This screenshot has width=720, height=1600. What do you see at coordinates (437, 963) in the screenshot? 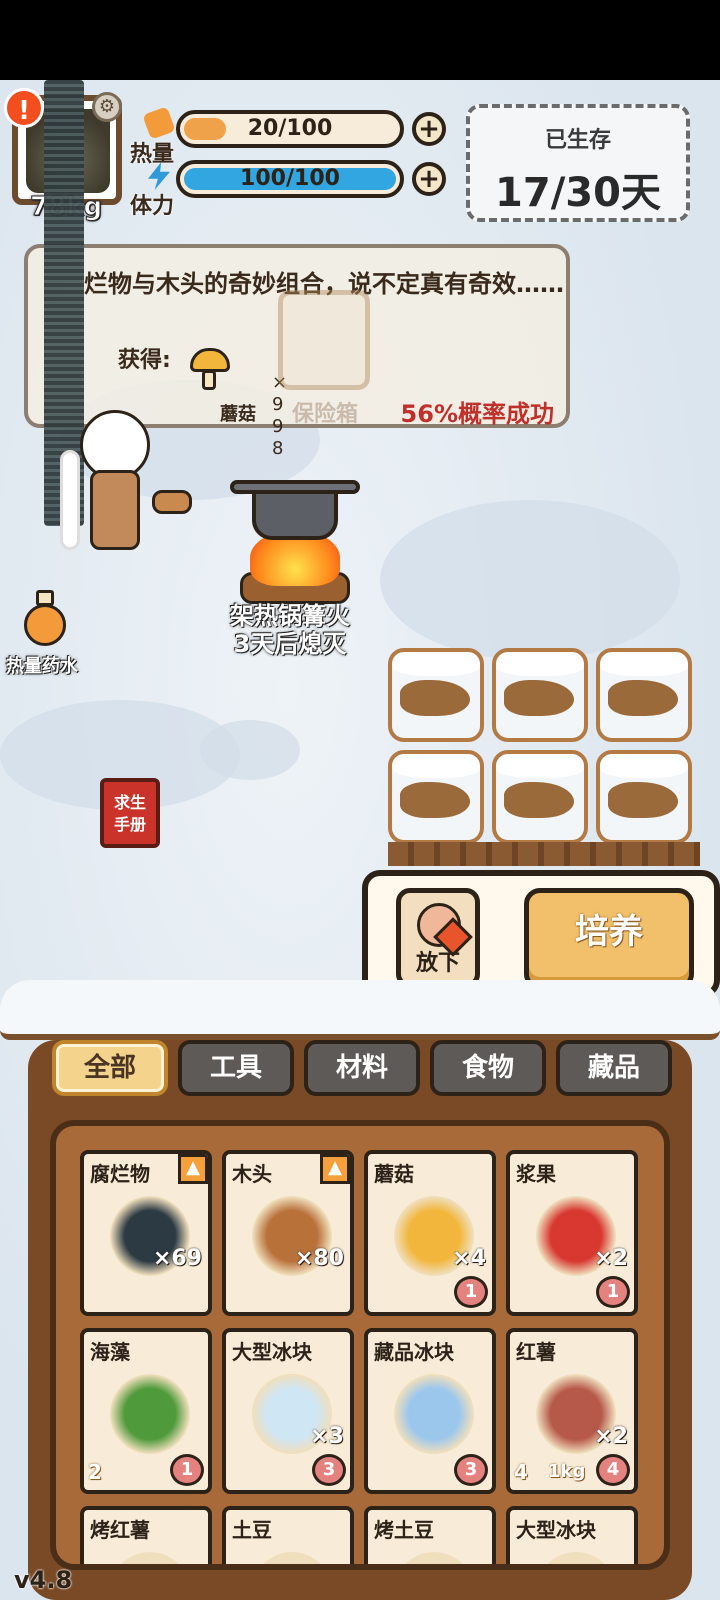
I see `drop-label: 放下` at bounding box center [437, 963].